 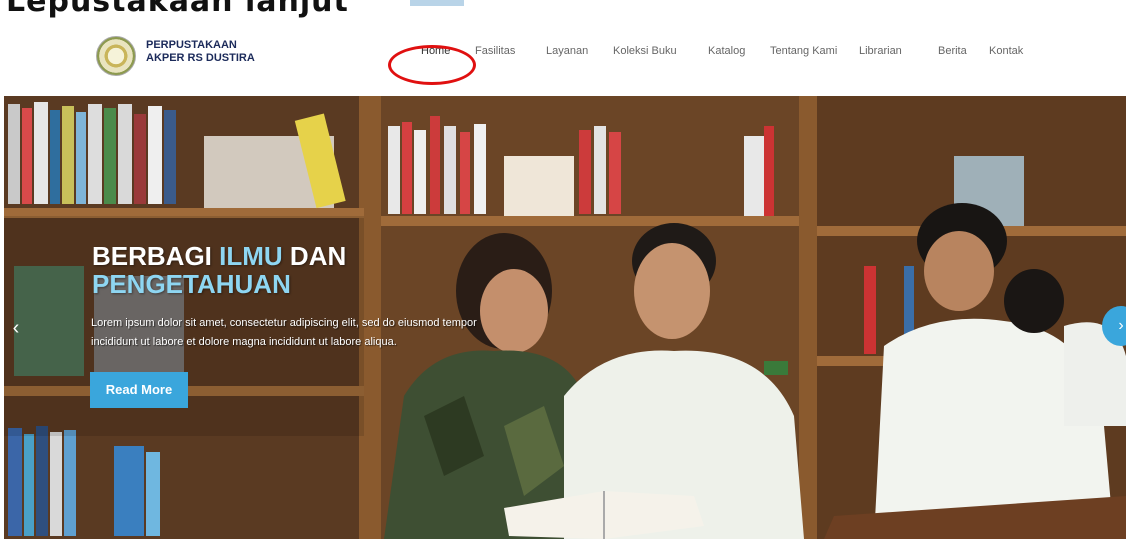 I want to click on home-highlight-circle, so click(x=432, y=65).